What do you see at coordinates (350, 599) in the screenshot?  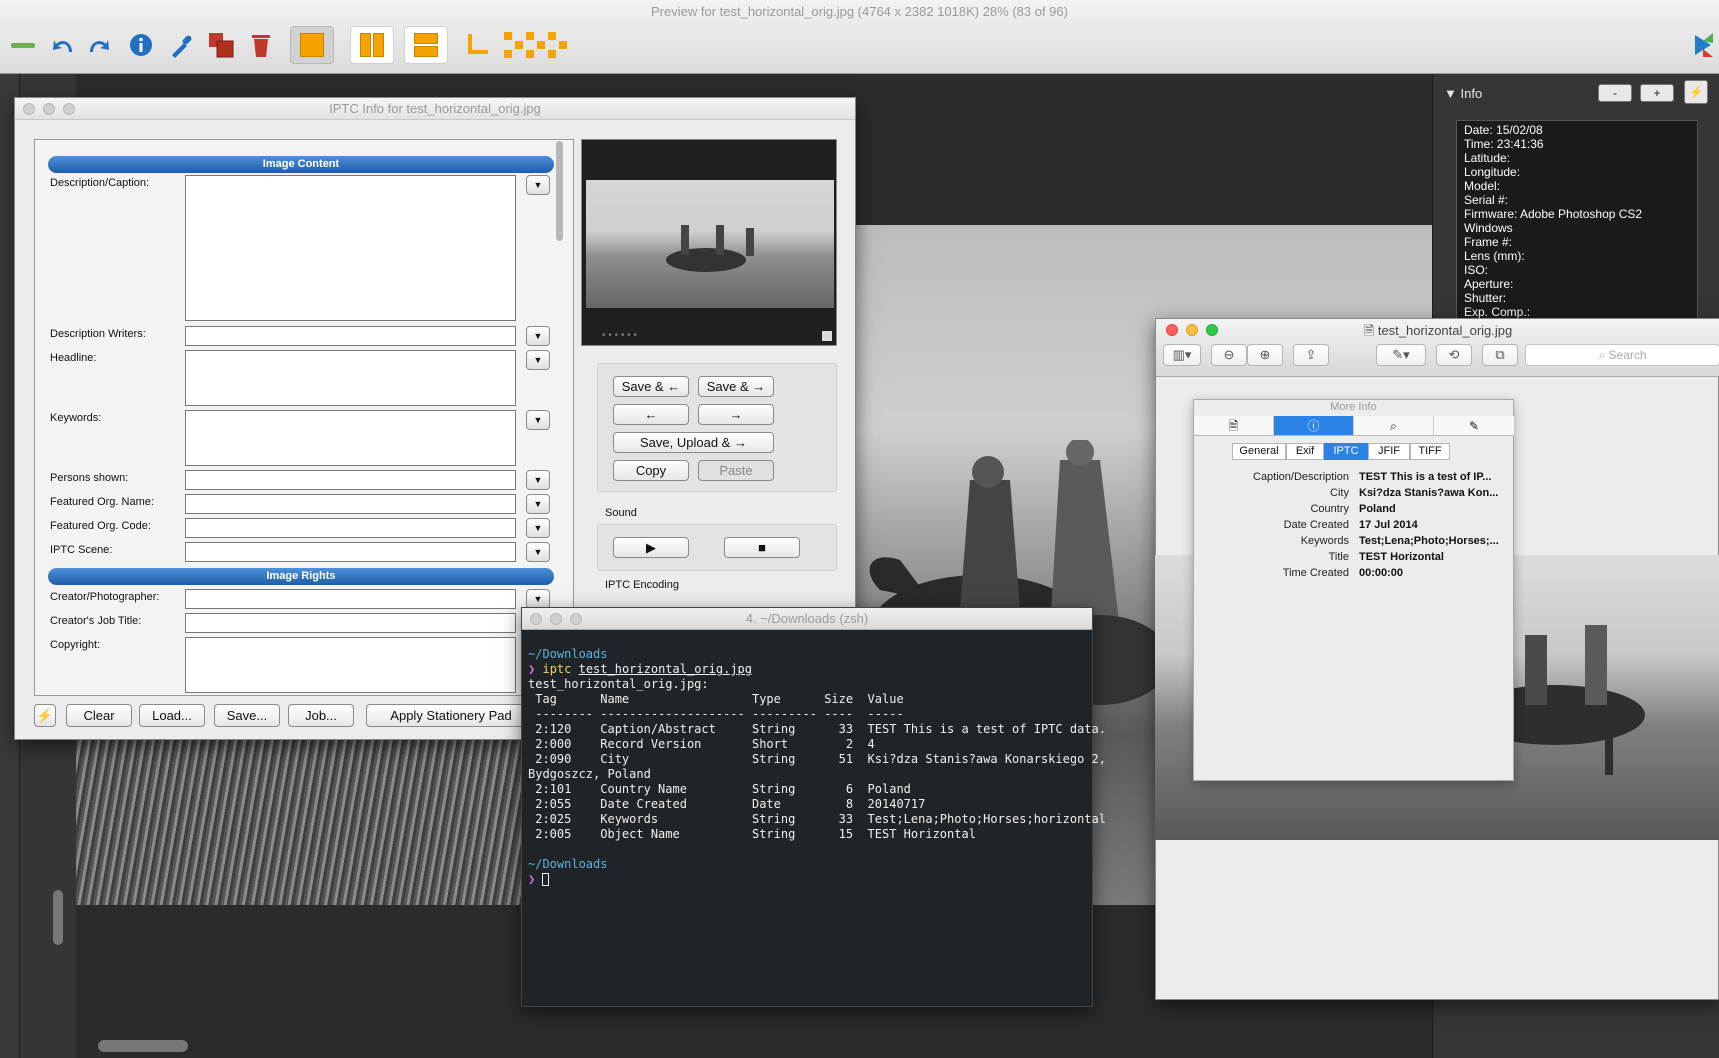 I see `creator-photographer-field` at bounding box center [350, 599].